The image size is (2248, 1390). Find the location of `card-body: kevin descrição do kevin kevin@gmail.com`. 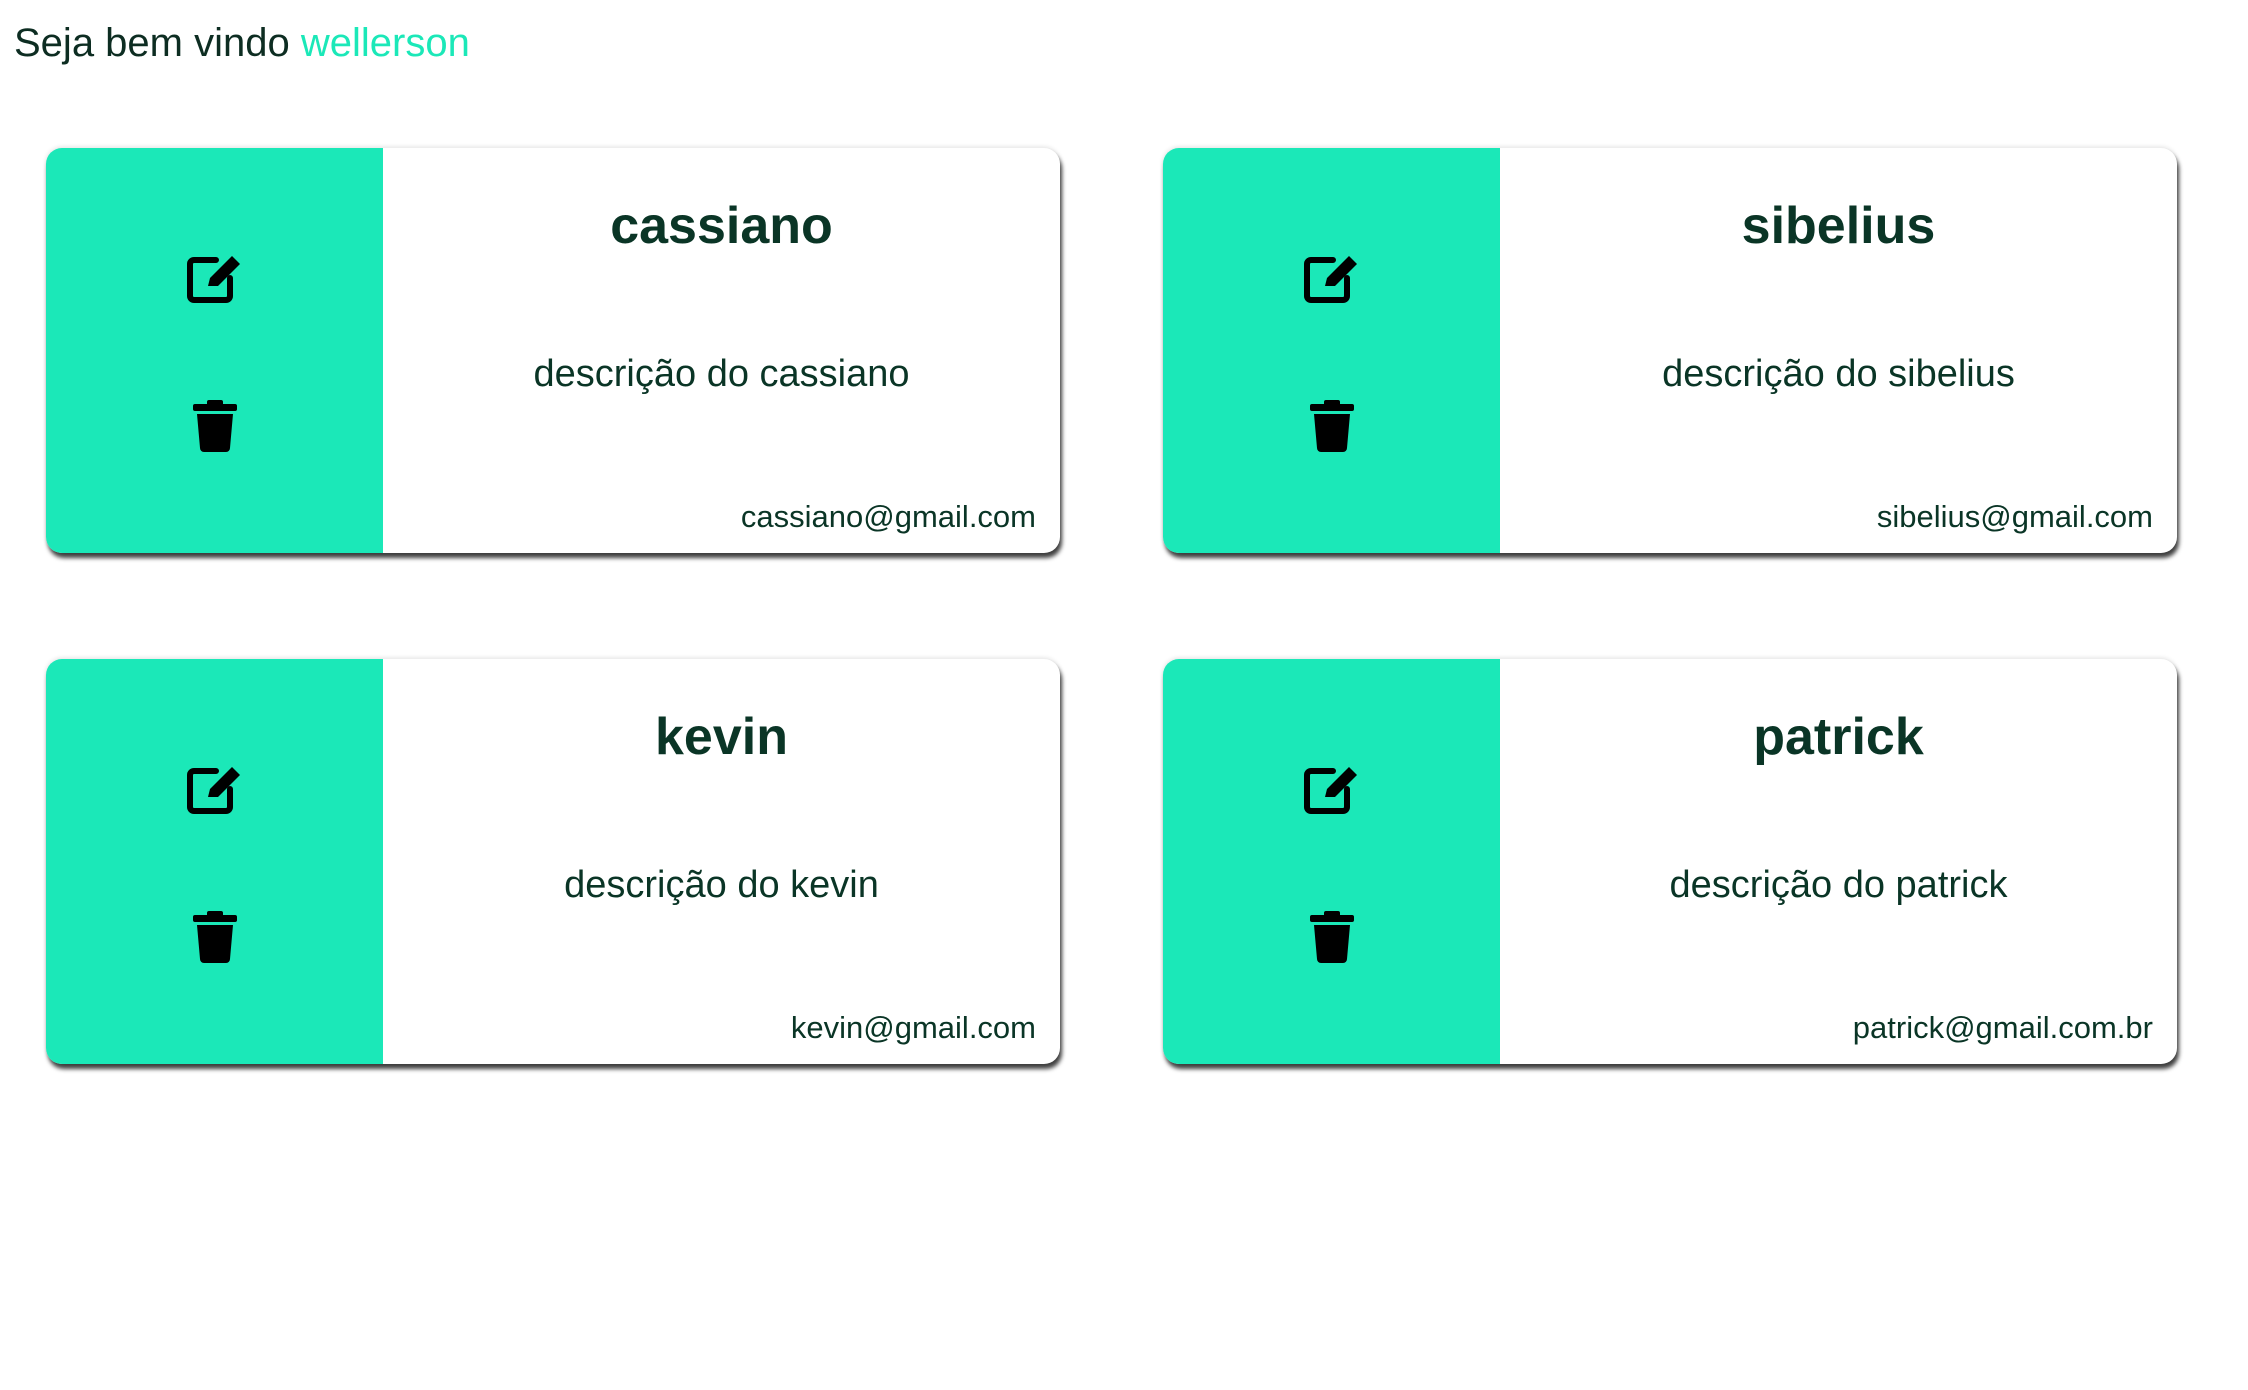

card-body: kevin descrição do kevin kevin@gmail.com is located at coordinates (721, 861).